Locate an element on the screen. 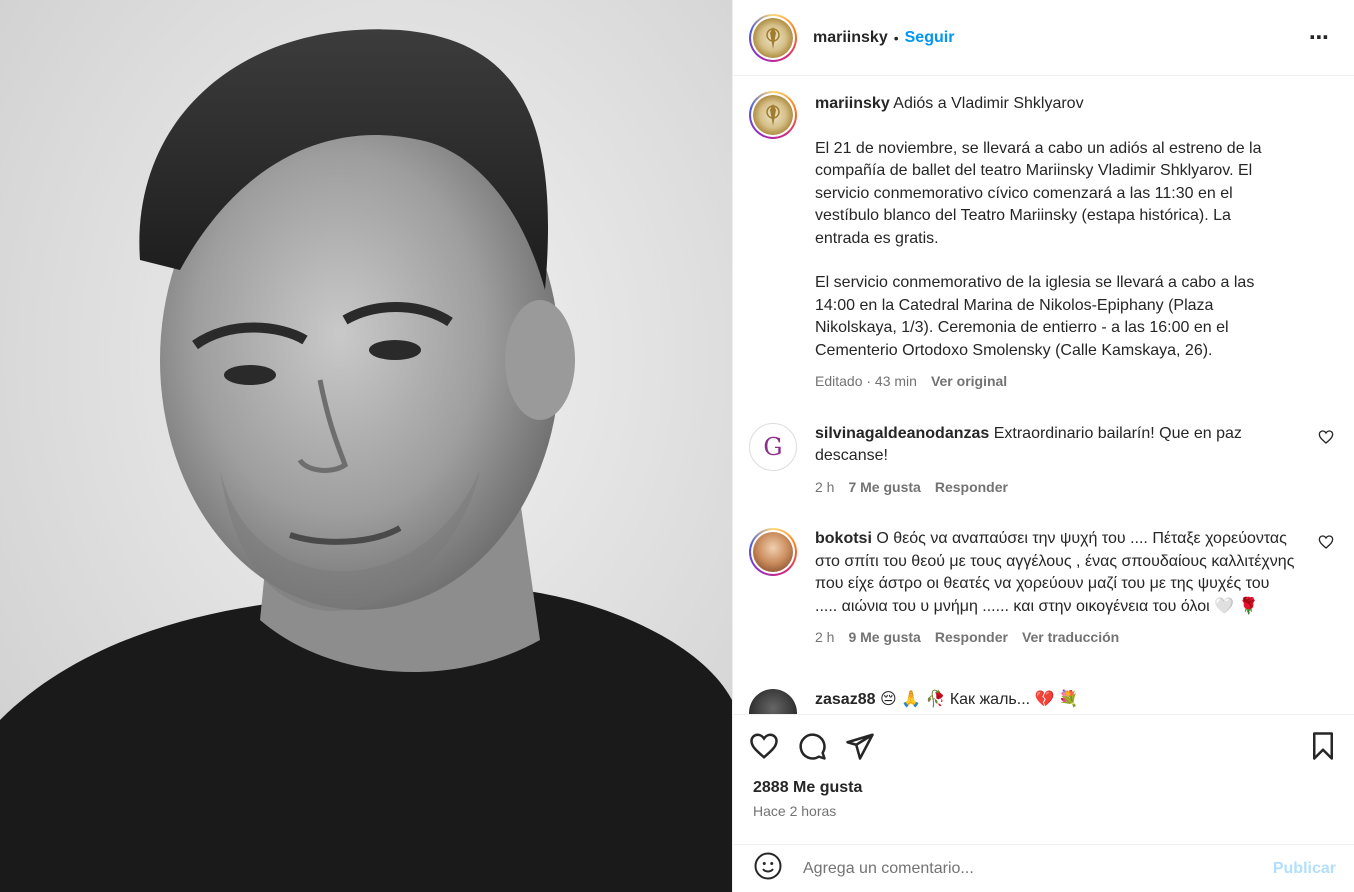  heart-icon is located at coordinates (764, 748).